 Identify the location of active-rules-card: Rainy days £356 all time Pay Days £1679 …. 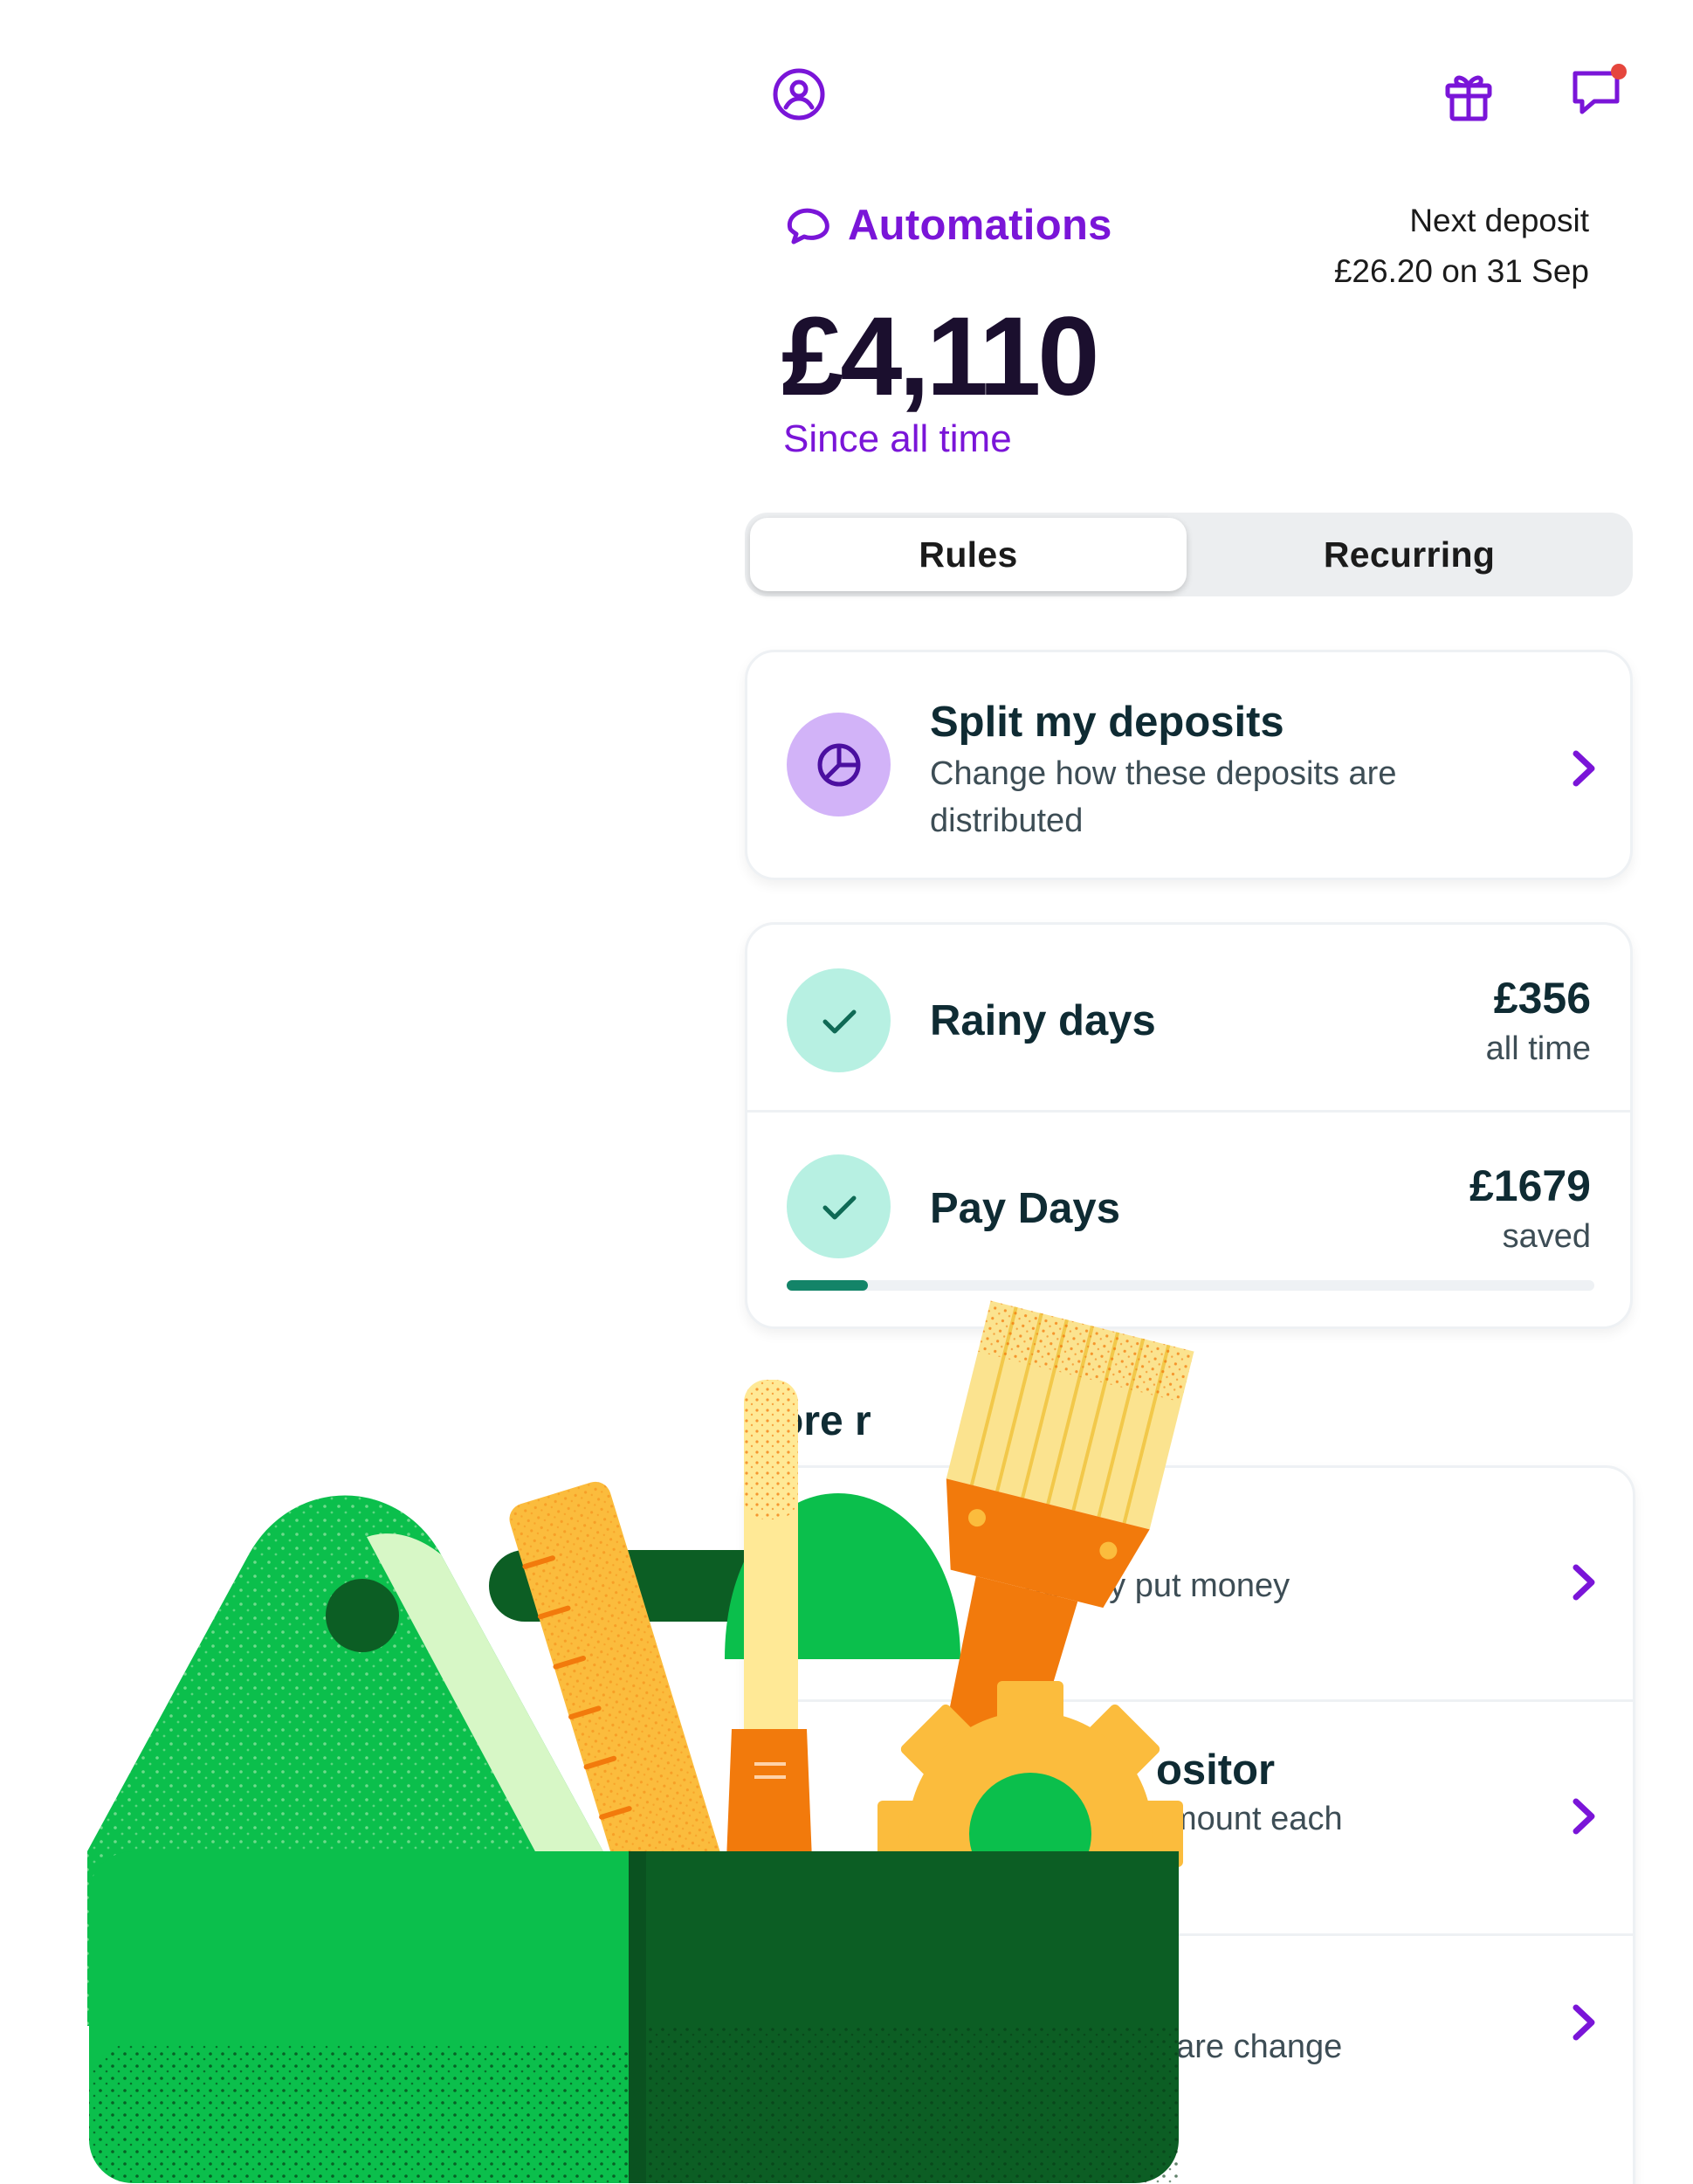
(1189, 1125).